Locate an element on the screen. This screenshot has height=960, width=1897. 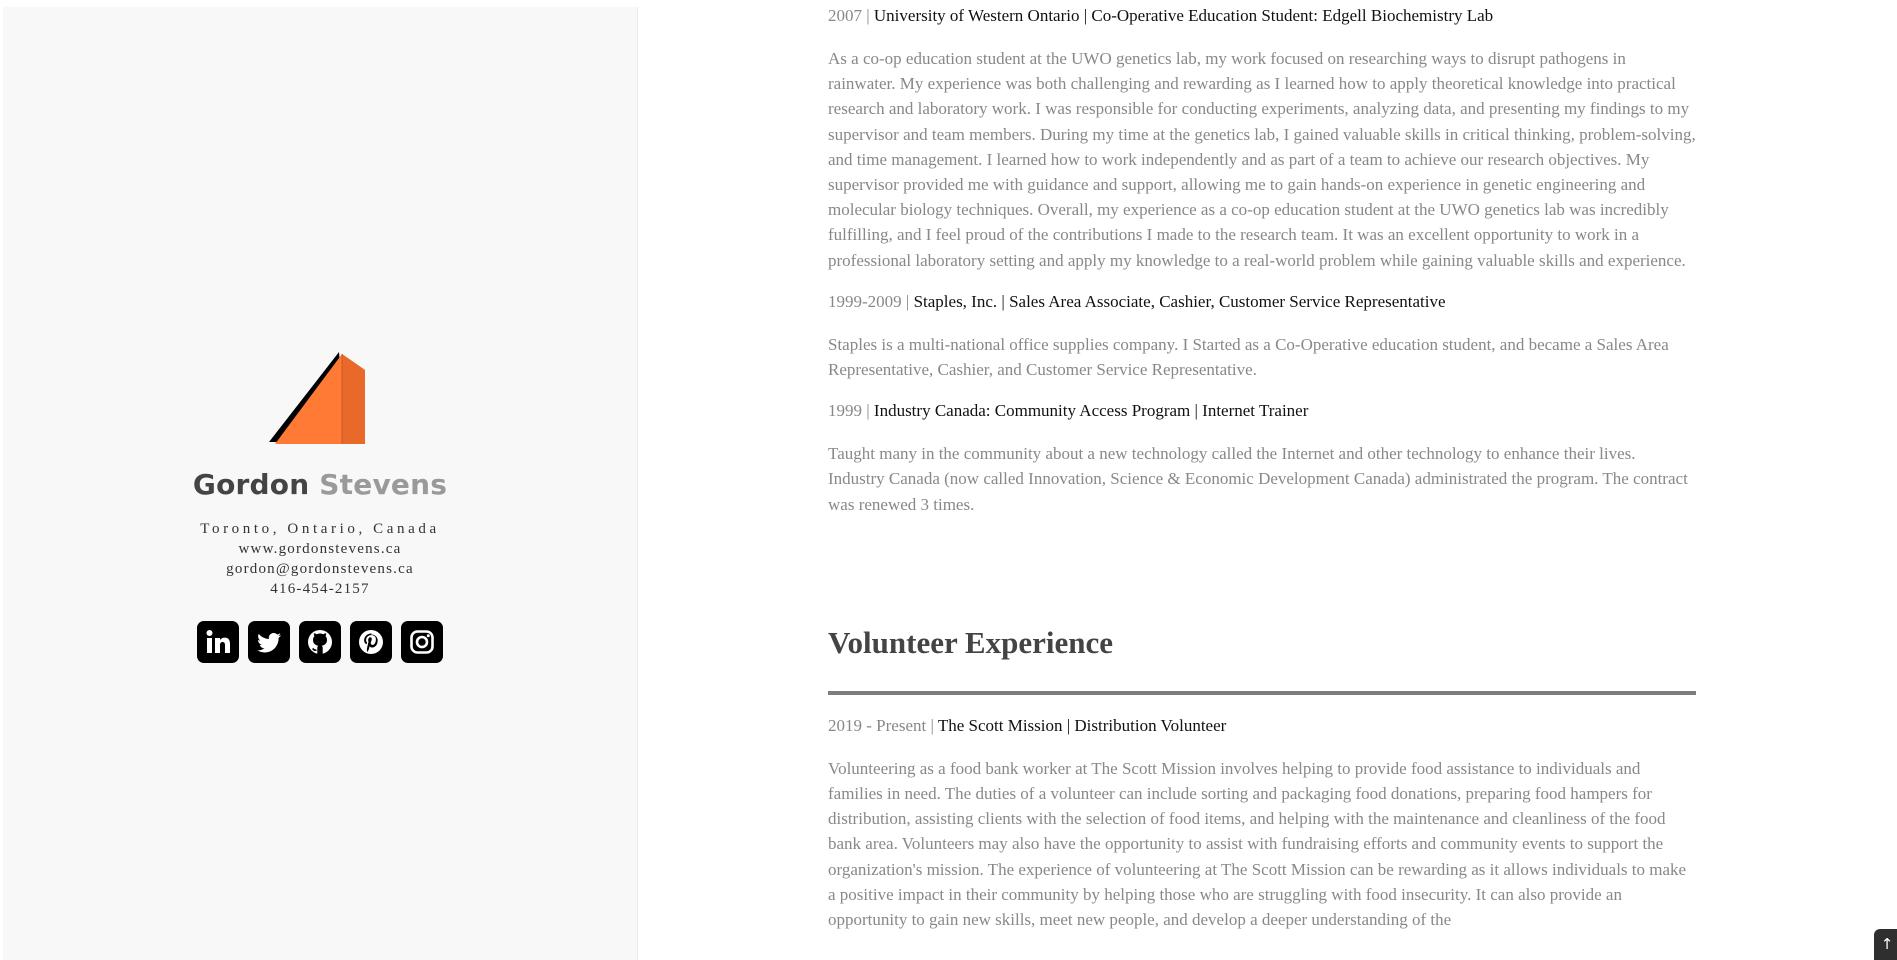
entry-org: University of Western Ontario is located at coordinates (976, 15).